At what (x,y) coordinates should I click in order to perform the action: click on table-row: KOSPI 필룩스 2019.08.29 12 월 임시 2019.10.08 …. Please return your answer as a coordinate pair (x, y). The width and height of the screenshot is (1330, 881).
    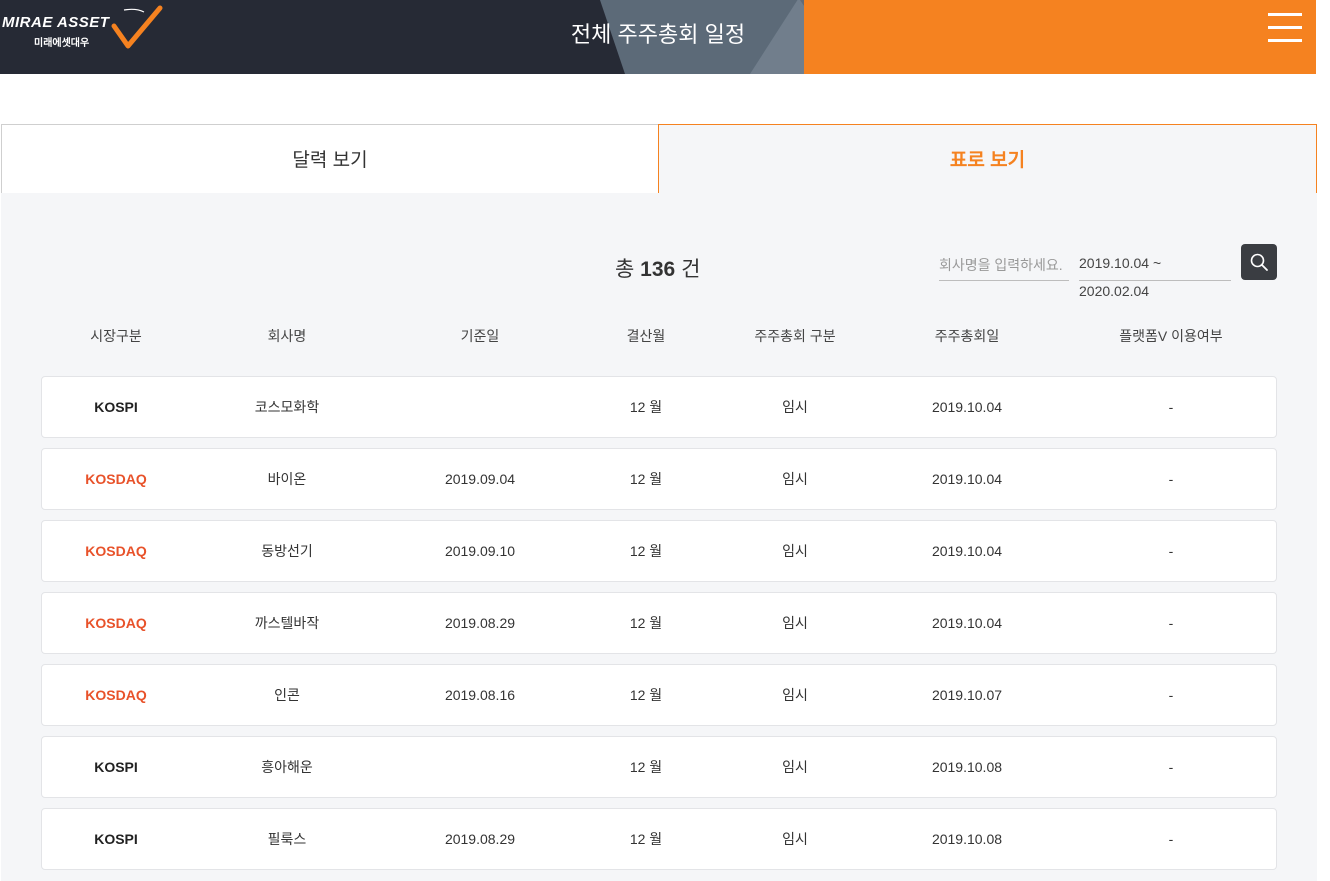
    Looking at the image, I should click on (659, 839).